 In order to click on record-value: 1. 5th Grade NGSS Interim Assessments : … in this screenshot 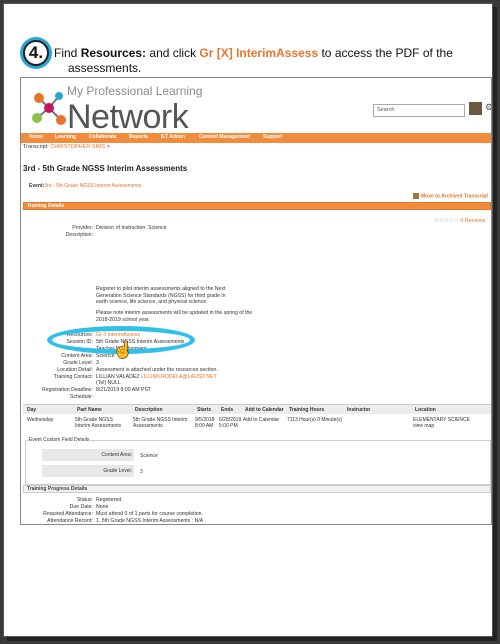, I will do `click(150, 521)`.